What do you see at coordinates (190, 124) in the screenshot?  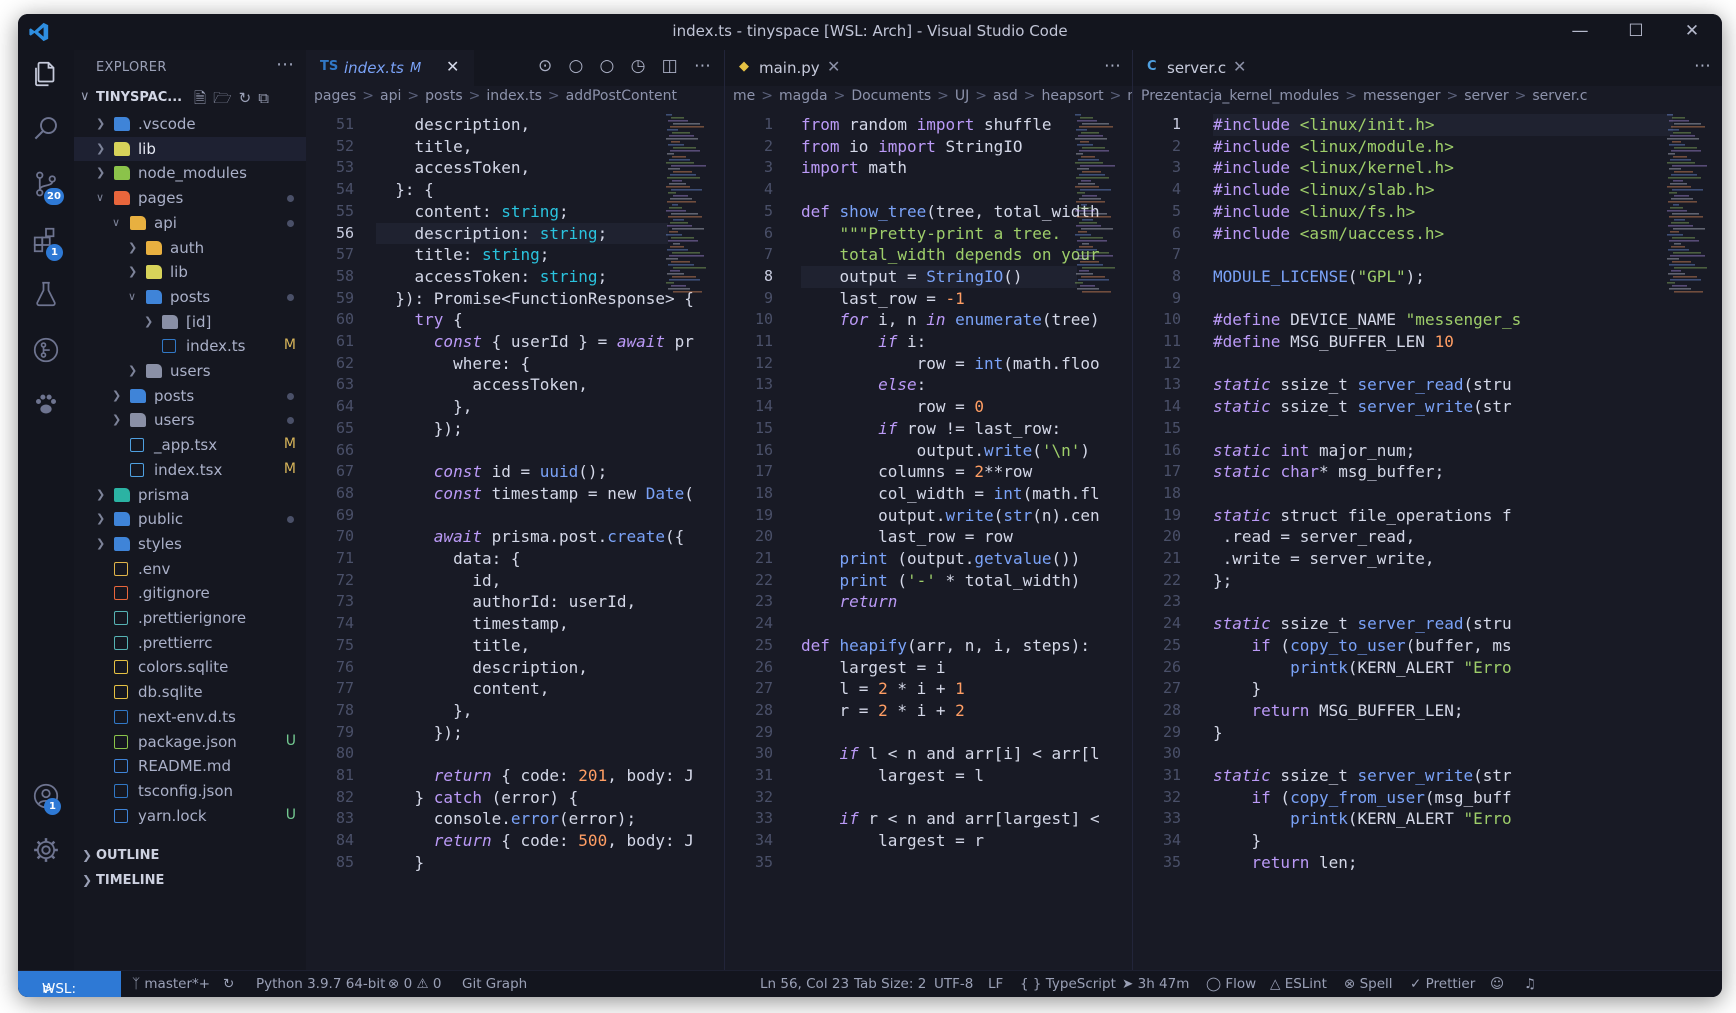 I see `tree-item: ❯ .vscode` at bounding box center [190, 124].